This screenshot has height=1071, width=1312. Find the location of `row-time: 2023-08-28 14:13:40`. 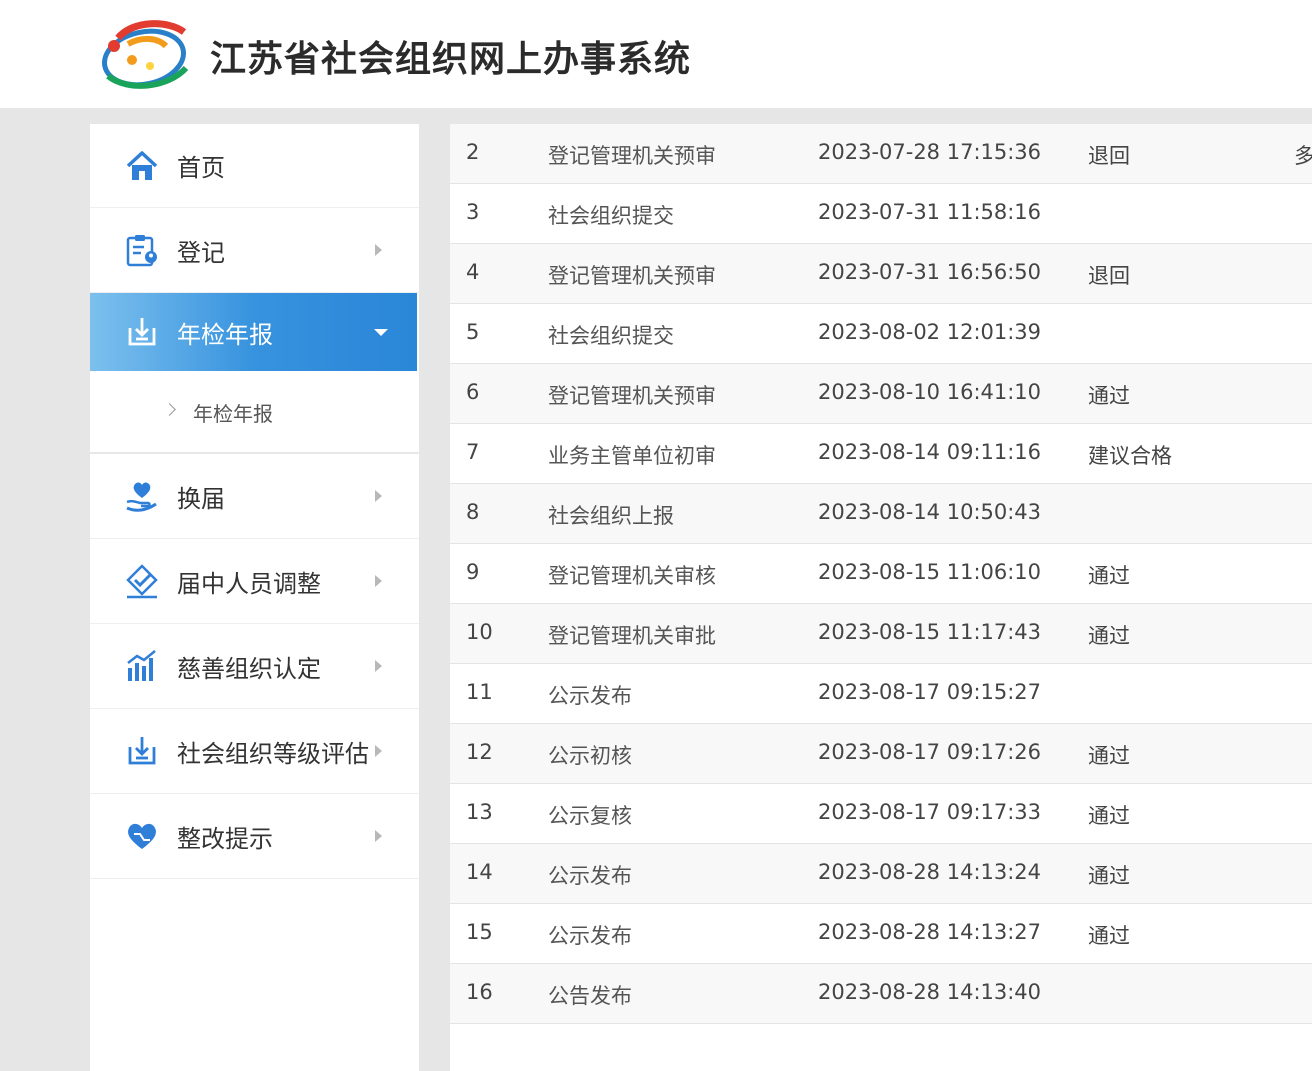

row-time: 2023-08-28 14:13:40 is located at coordinates (930, 992).